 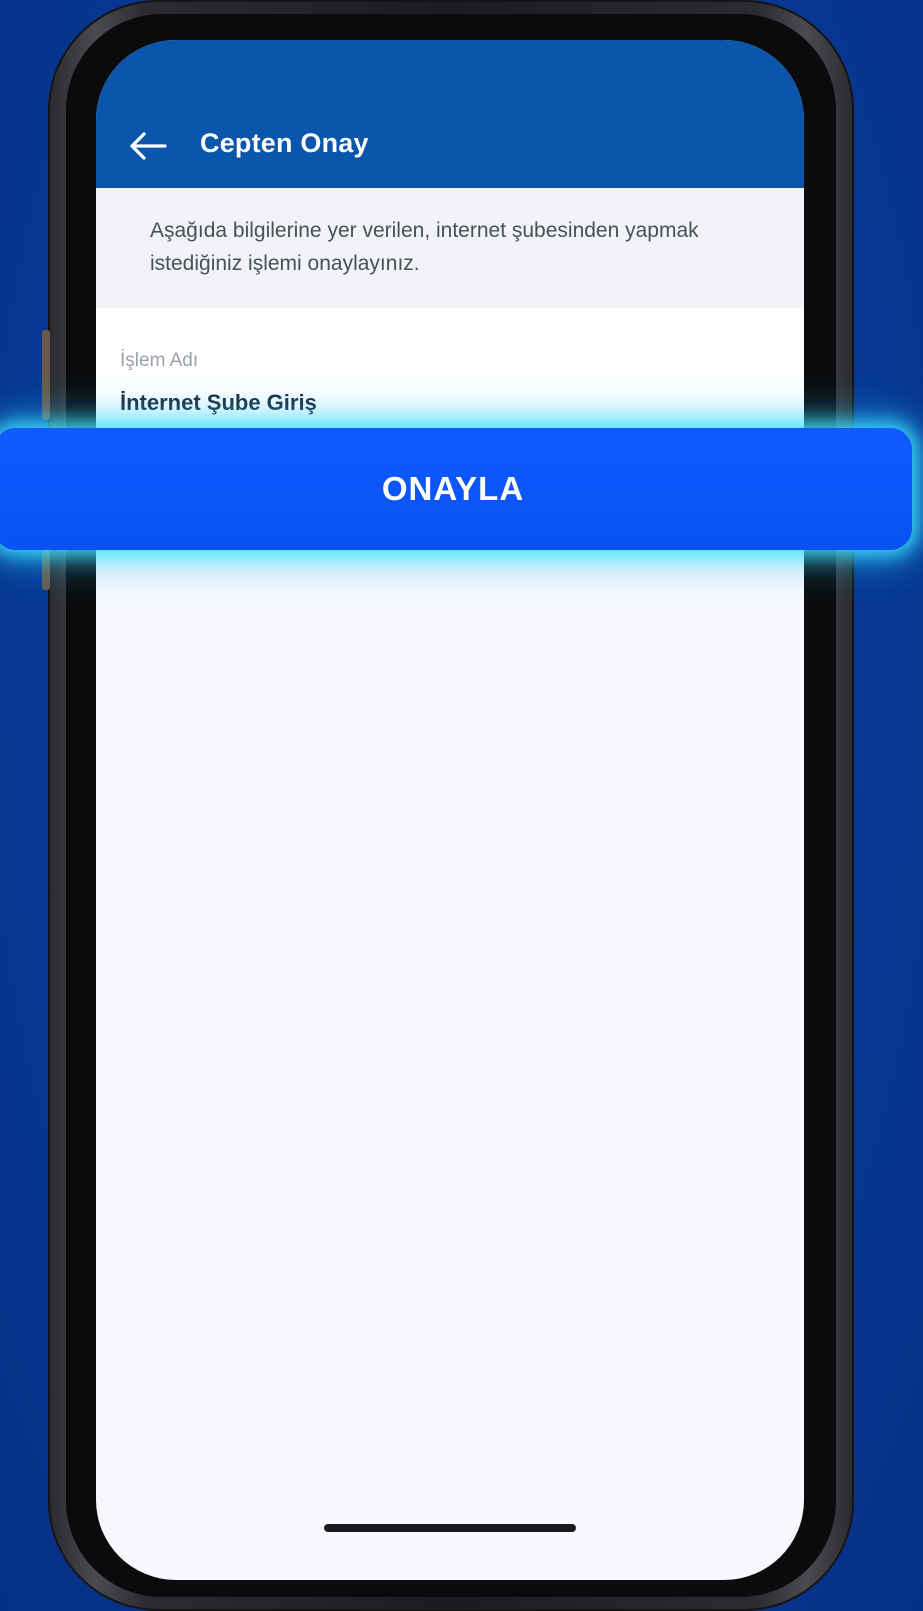 I want to click on field-value: İnternet Şube Giriş, so click(x=218, y=402).